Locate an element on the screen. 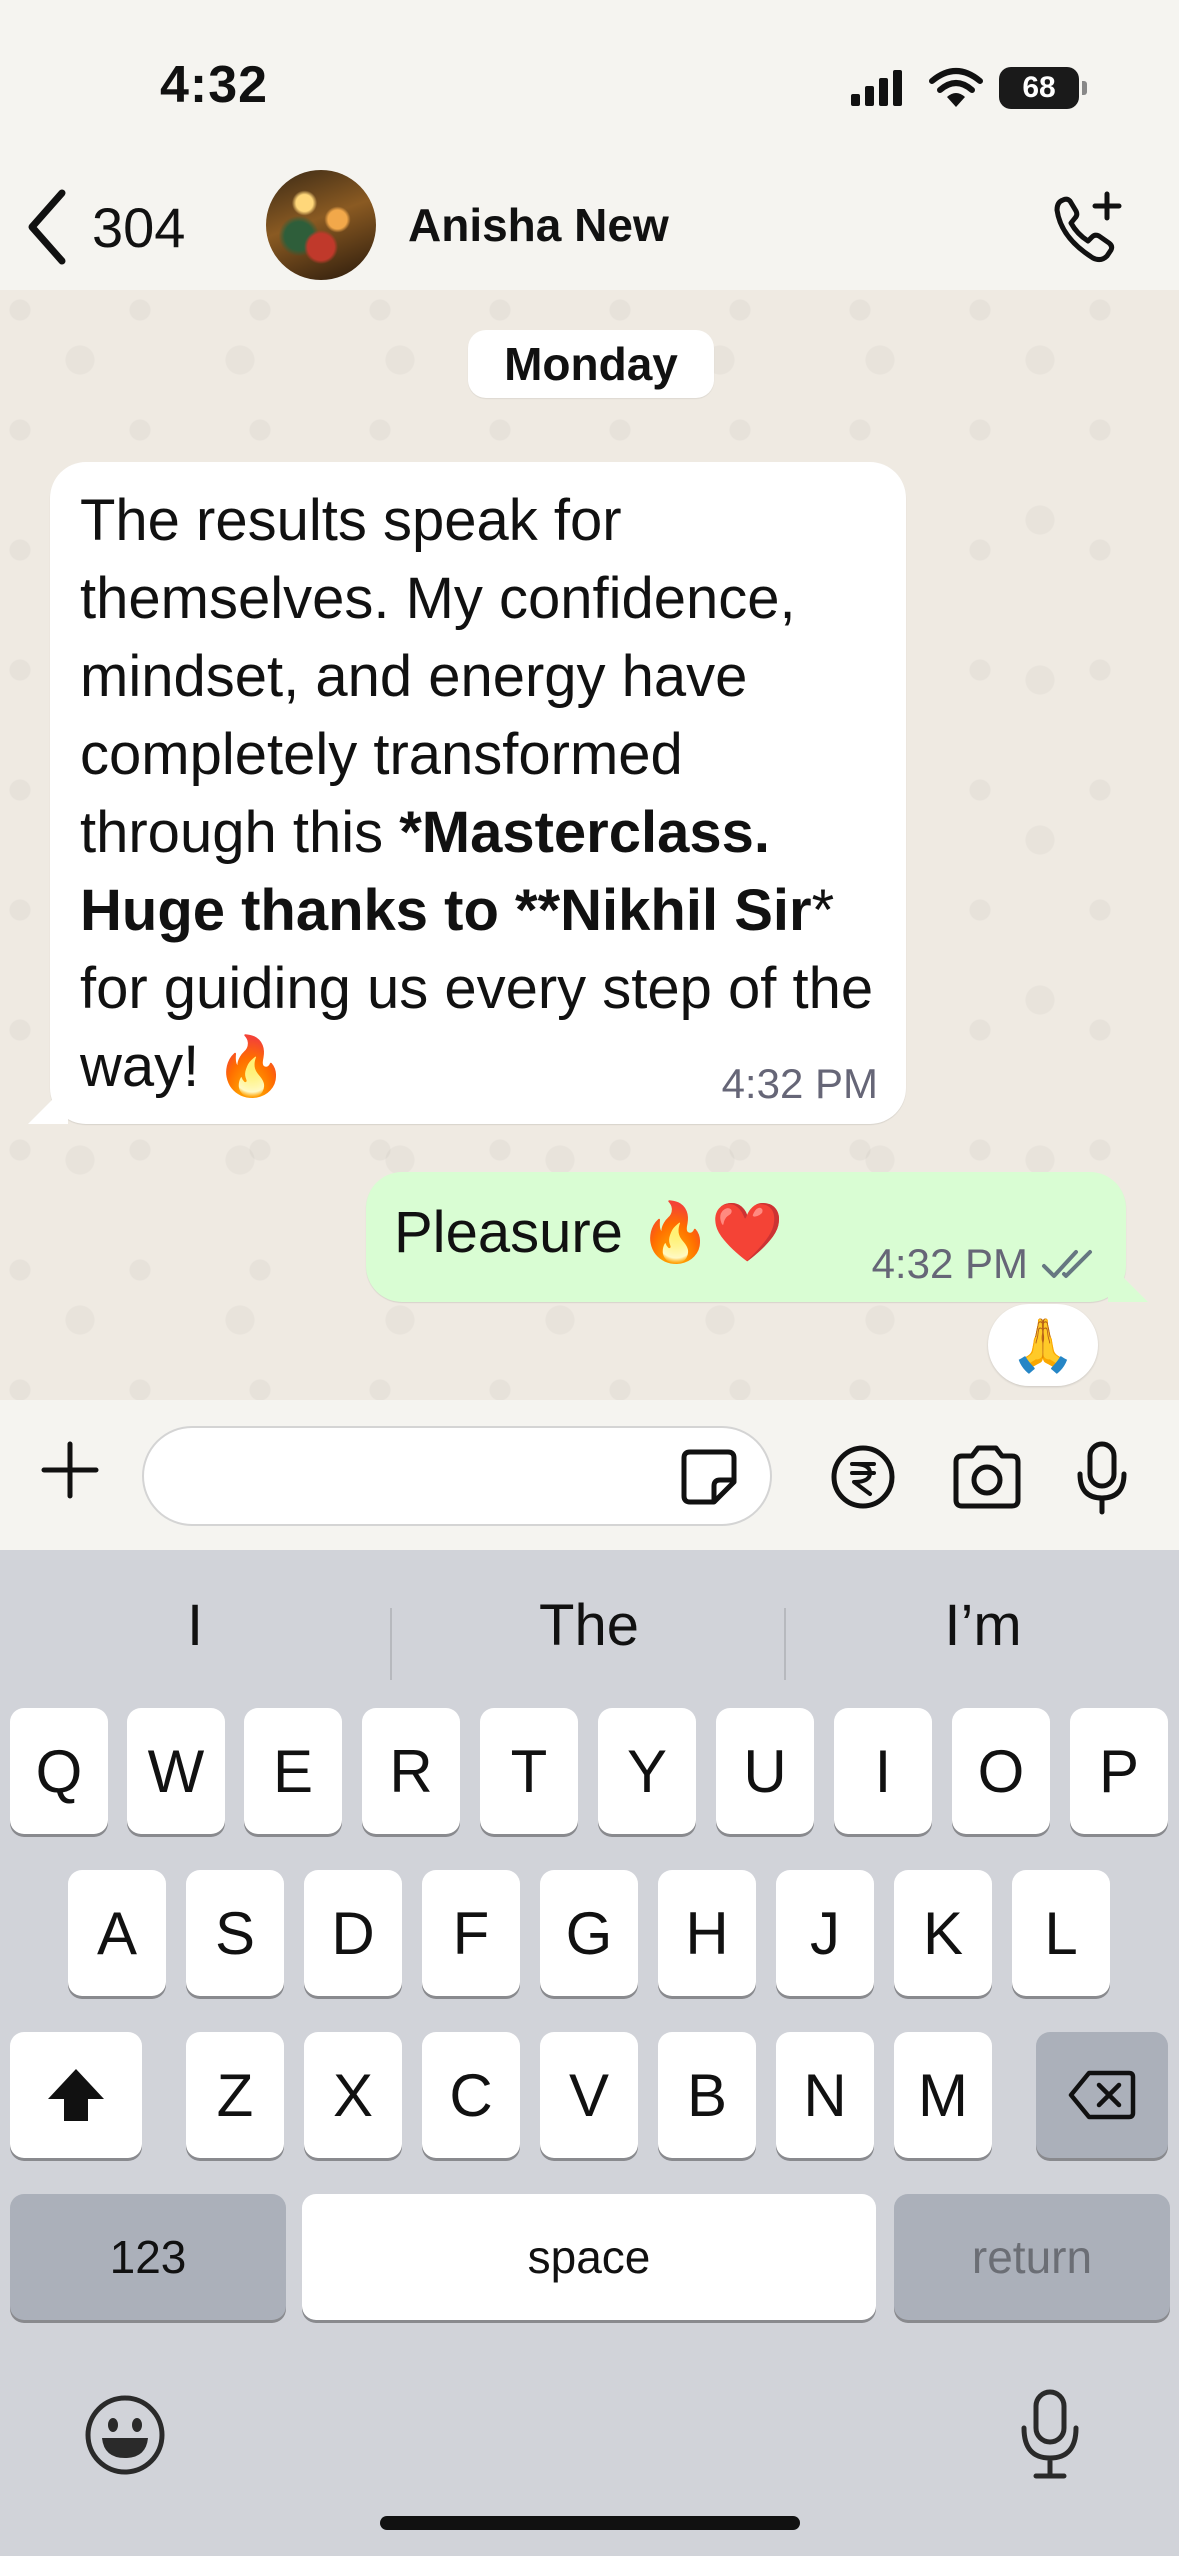 This screenshot has width=1179, height=2556. key-r: R is located at coordinates (411, 1771).